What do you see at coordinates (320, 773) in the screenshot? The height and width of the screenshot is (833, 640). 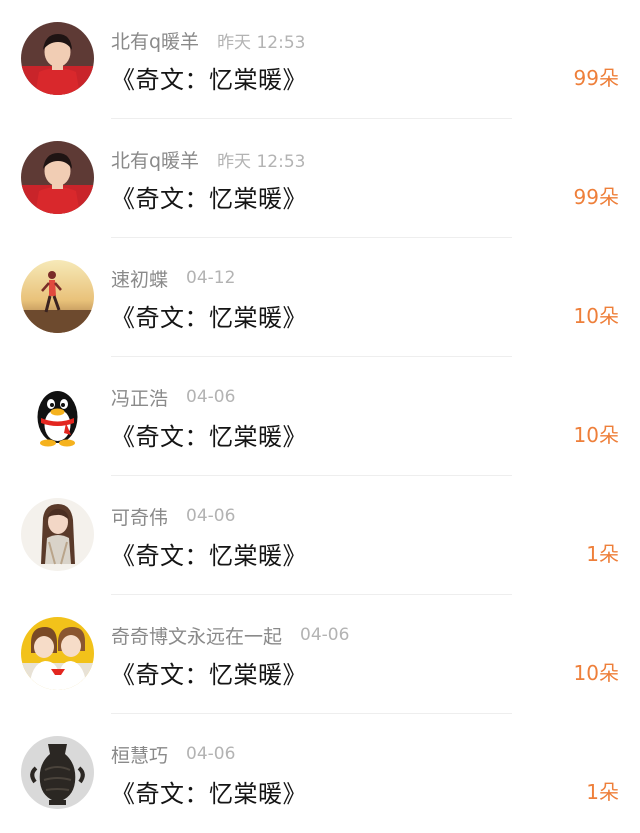 I see `list-item: 桓慧巧 04-06 《奇文：忆棠暖》 1朵` at bounding box center [320, 773].